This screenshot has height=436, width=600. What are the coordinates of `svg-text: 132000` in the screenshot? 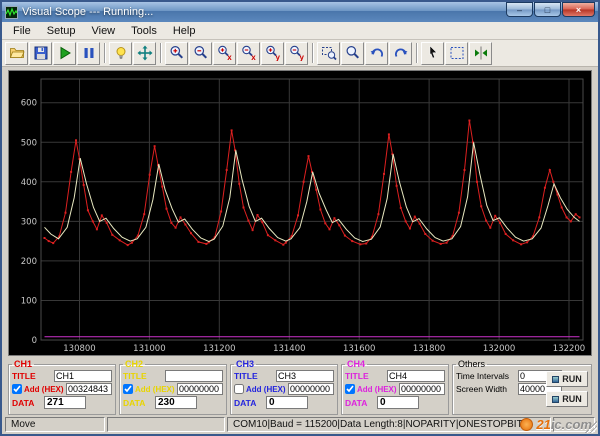 It's located at (499, 349).